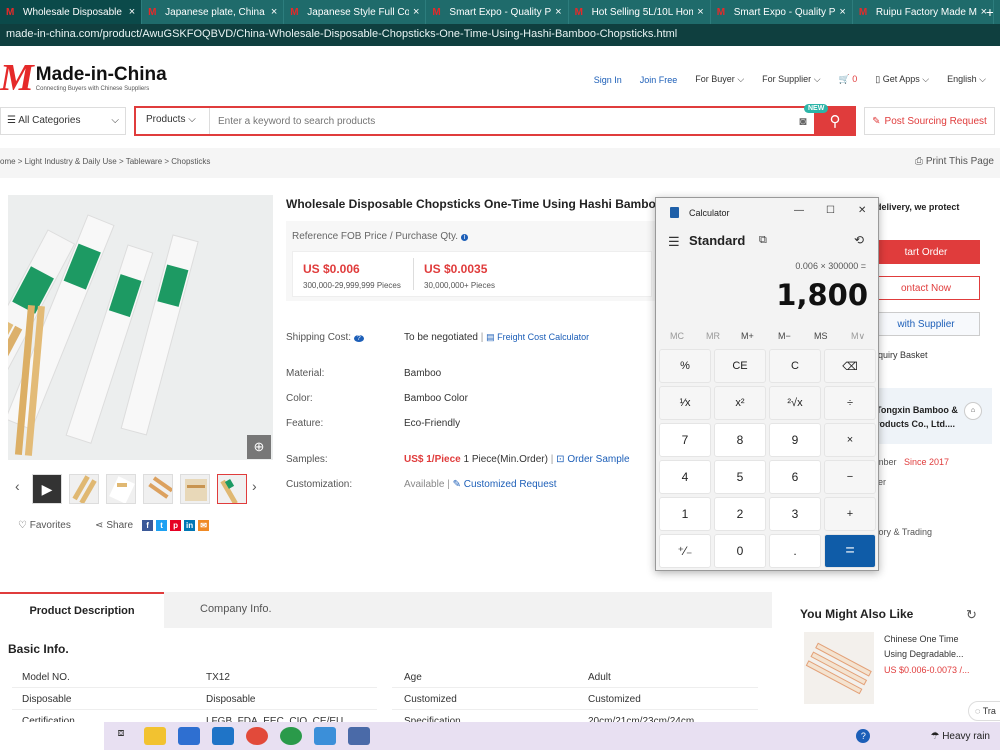  What do you see at coordinates (971, 615) in the screenshot?
I see `refresh-icon: ↻` at bounding box center [971, 615].